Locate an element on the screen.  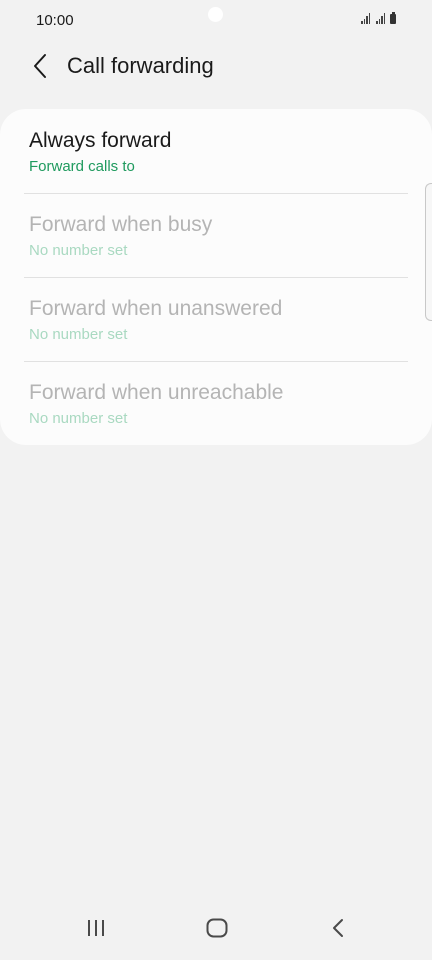
option-forward-when-busy: Forward when busy No number set is located at coordinates (216, 235).